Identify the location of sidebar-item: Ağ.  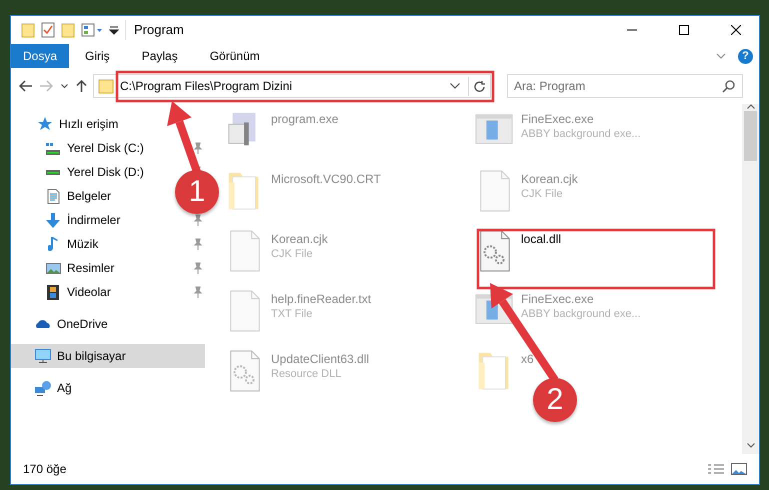
(89, 388).